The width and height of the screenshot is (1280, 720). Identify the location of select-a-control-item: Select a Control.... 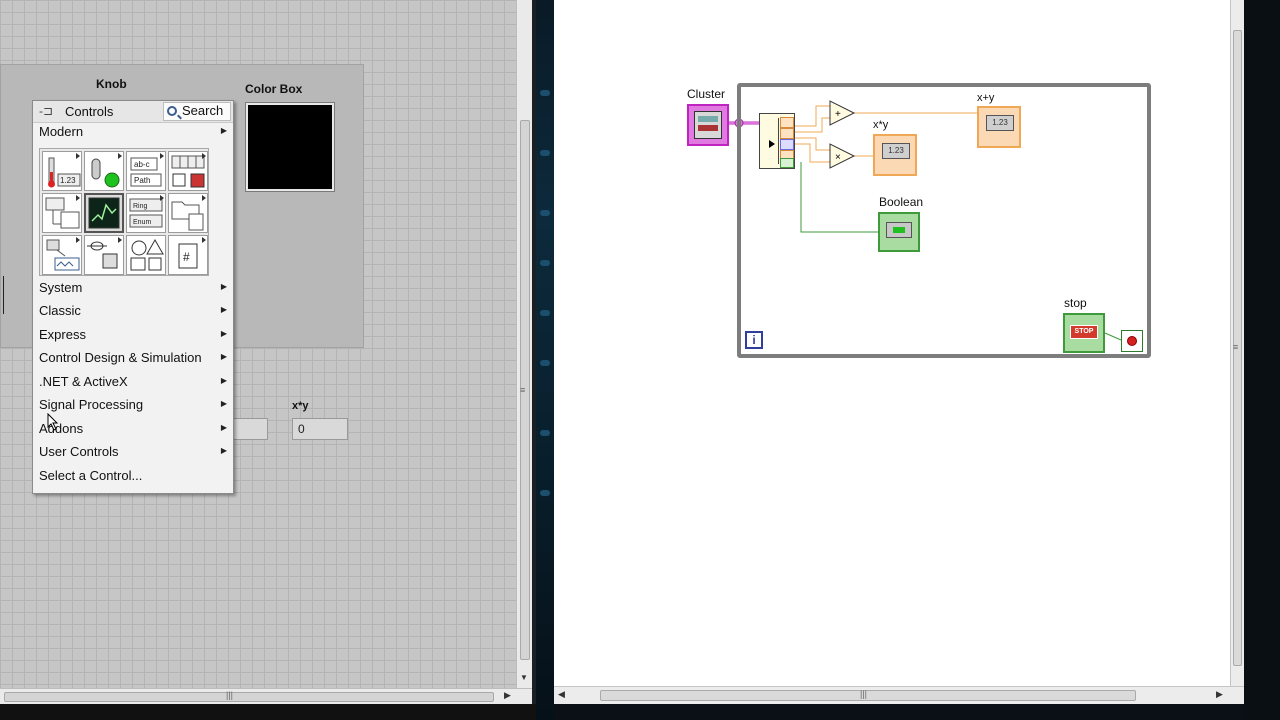
(134, 478).